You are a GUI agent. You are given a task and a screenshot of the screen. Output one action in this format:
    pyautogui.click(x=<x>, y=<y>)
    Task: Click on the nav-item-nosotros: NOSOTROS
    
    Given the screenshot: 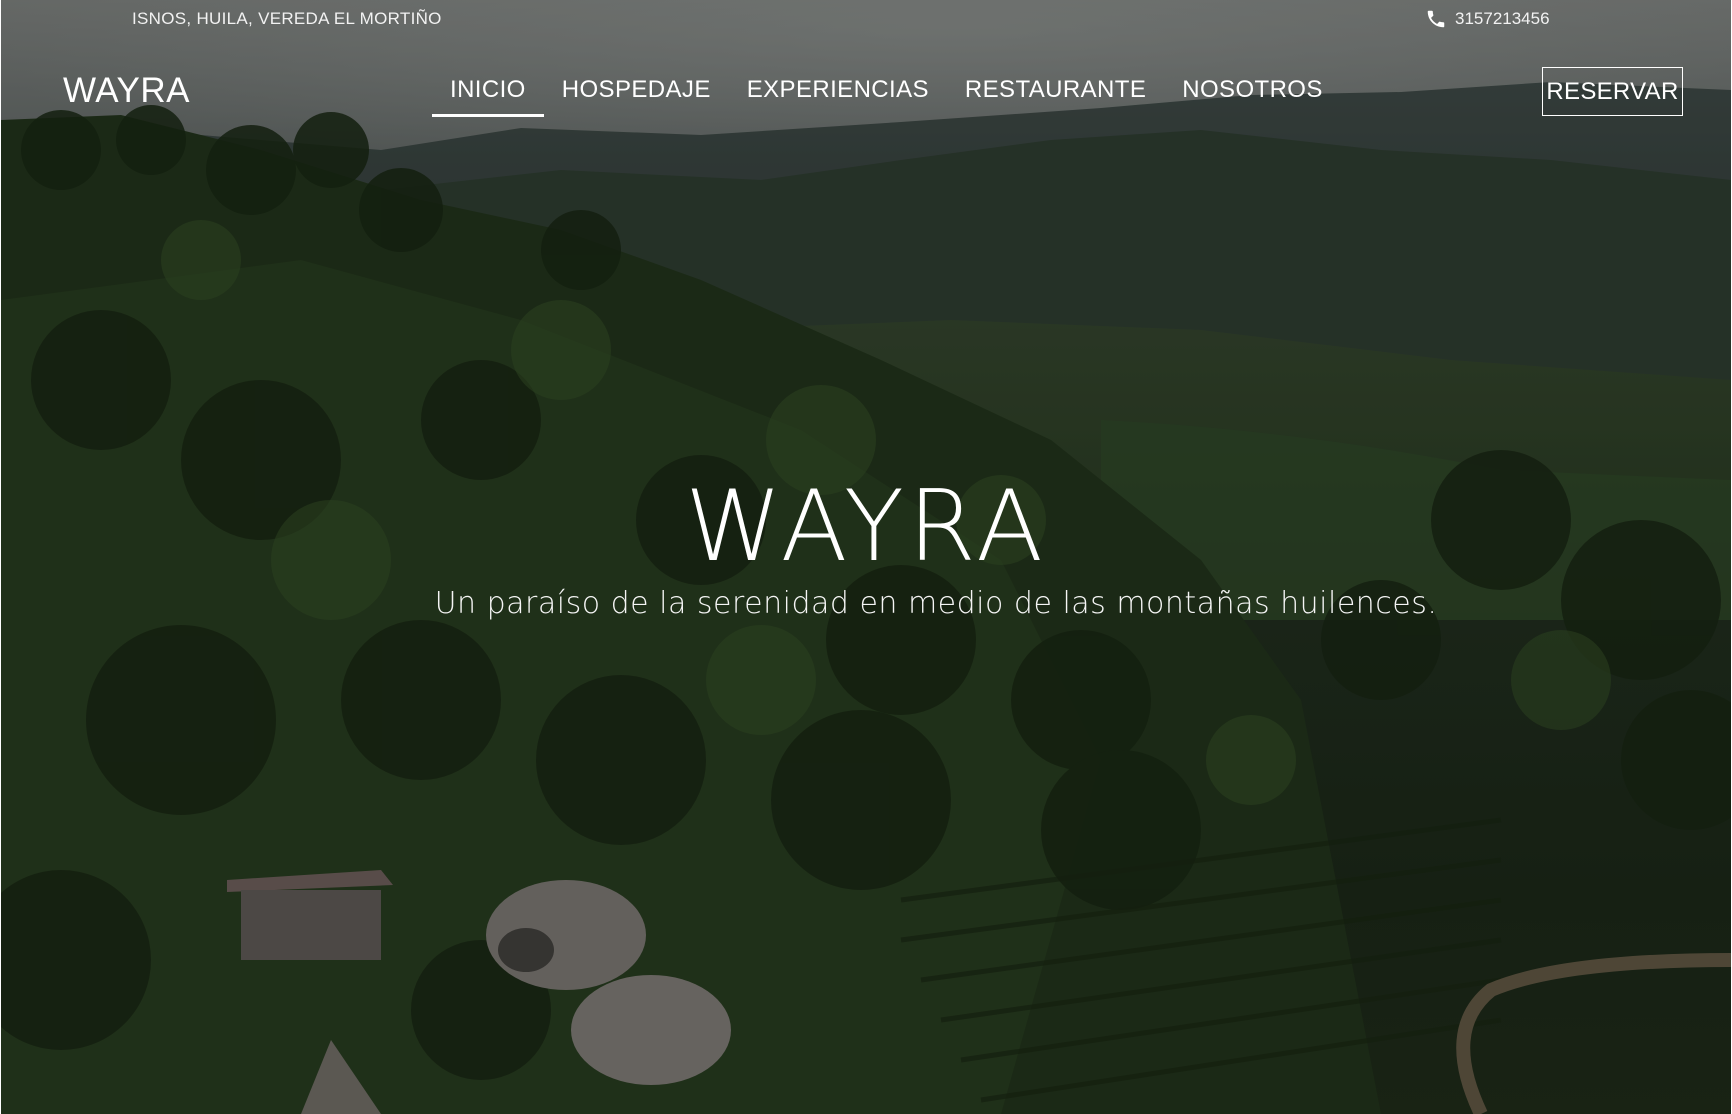 What is the action you would take?
    pyautogui.click(x=1252, y=96)
    